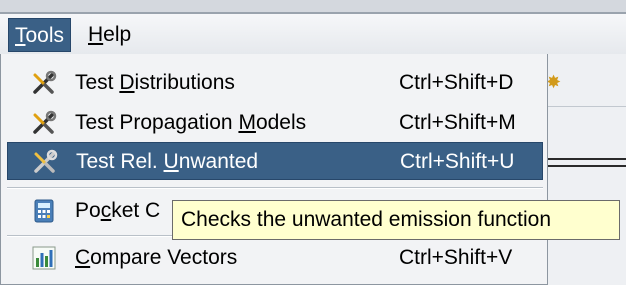  What do you see at coordinates (96, 34) in the screenshot?
I see `mnemonic: H` at bounding box center [96, 34].